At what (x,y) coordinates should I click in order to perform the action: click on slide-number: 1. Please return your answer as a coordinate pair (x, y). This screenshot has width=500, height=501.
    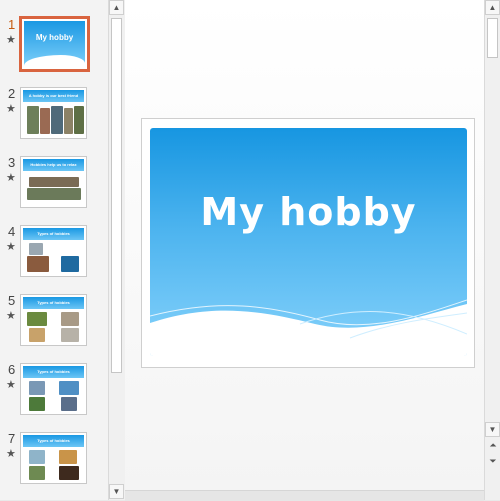
    Looking at the image, I should click on (12, 24).